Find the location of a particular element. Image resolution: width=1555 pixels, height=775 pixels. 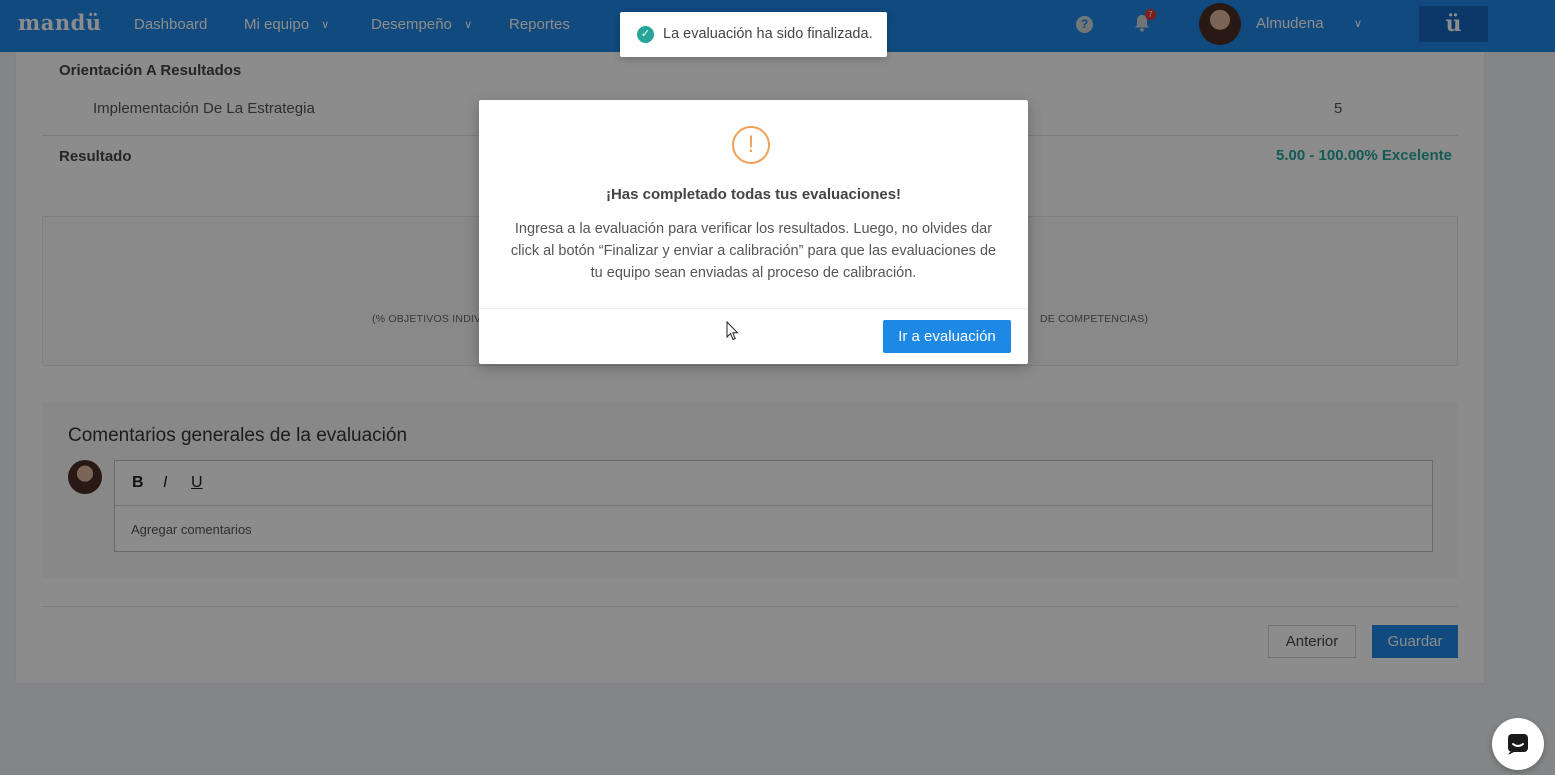

check-circle-icon: ✓ is located at coordinates (645, 34).